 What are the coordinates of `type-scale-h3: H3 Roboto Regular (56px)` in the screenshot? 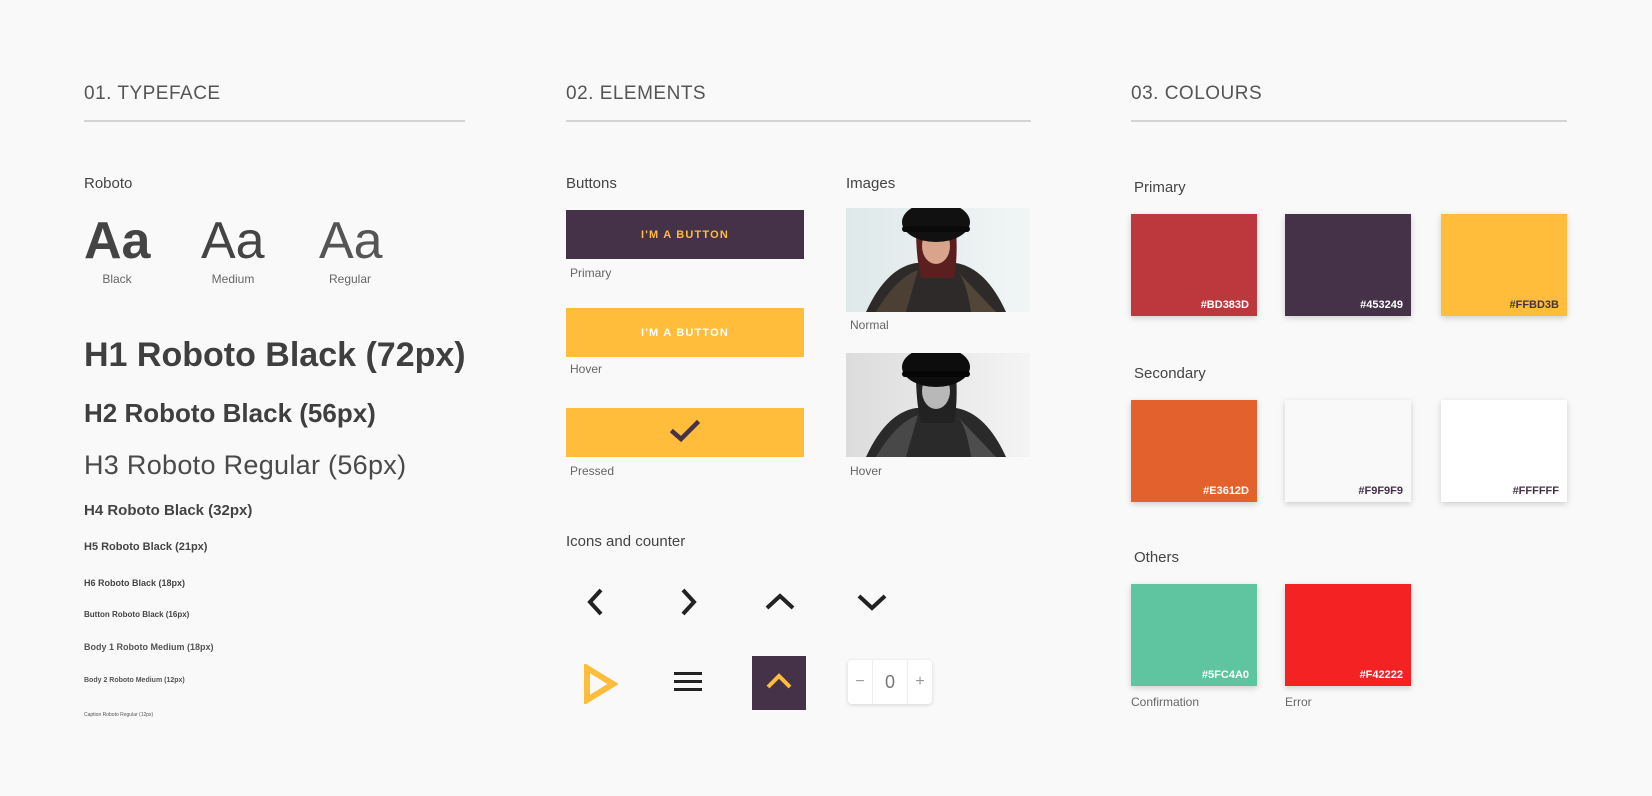 It's located at (245, 465).